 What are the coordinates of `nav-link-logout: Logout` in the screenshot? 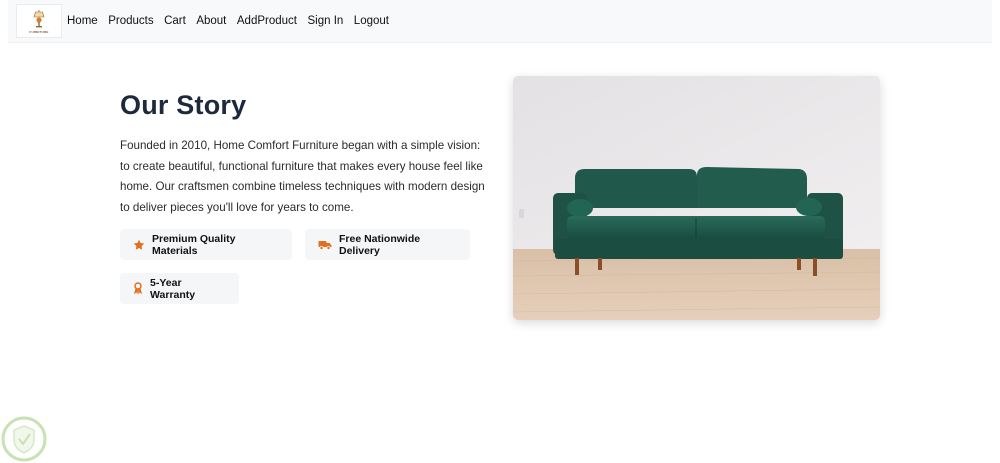 It's located at (371, 21).